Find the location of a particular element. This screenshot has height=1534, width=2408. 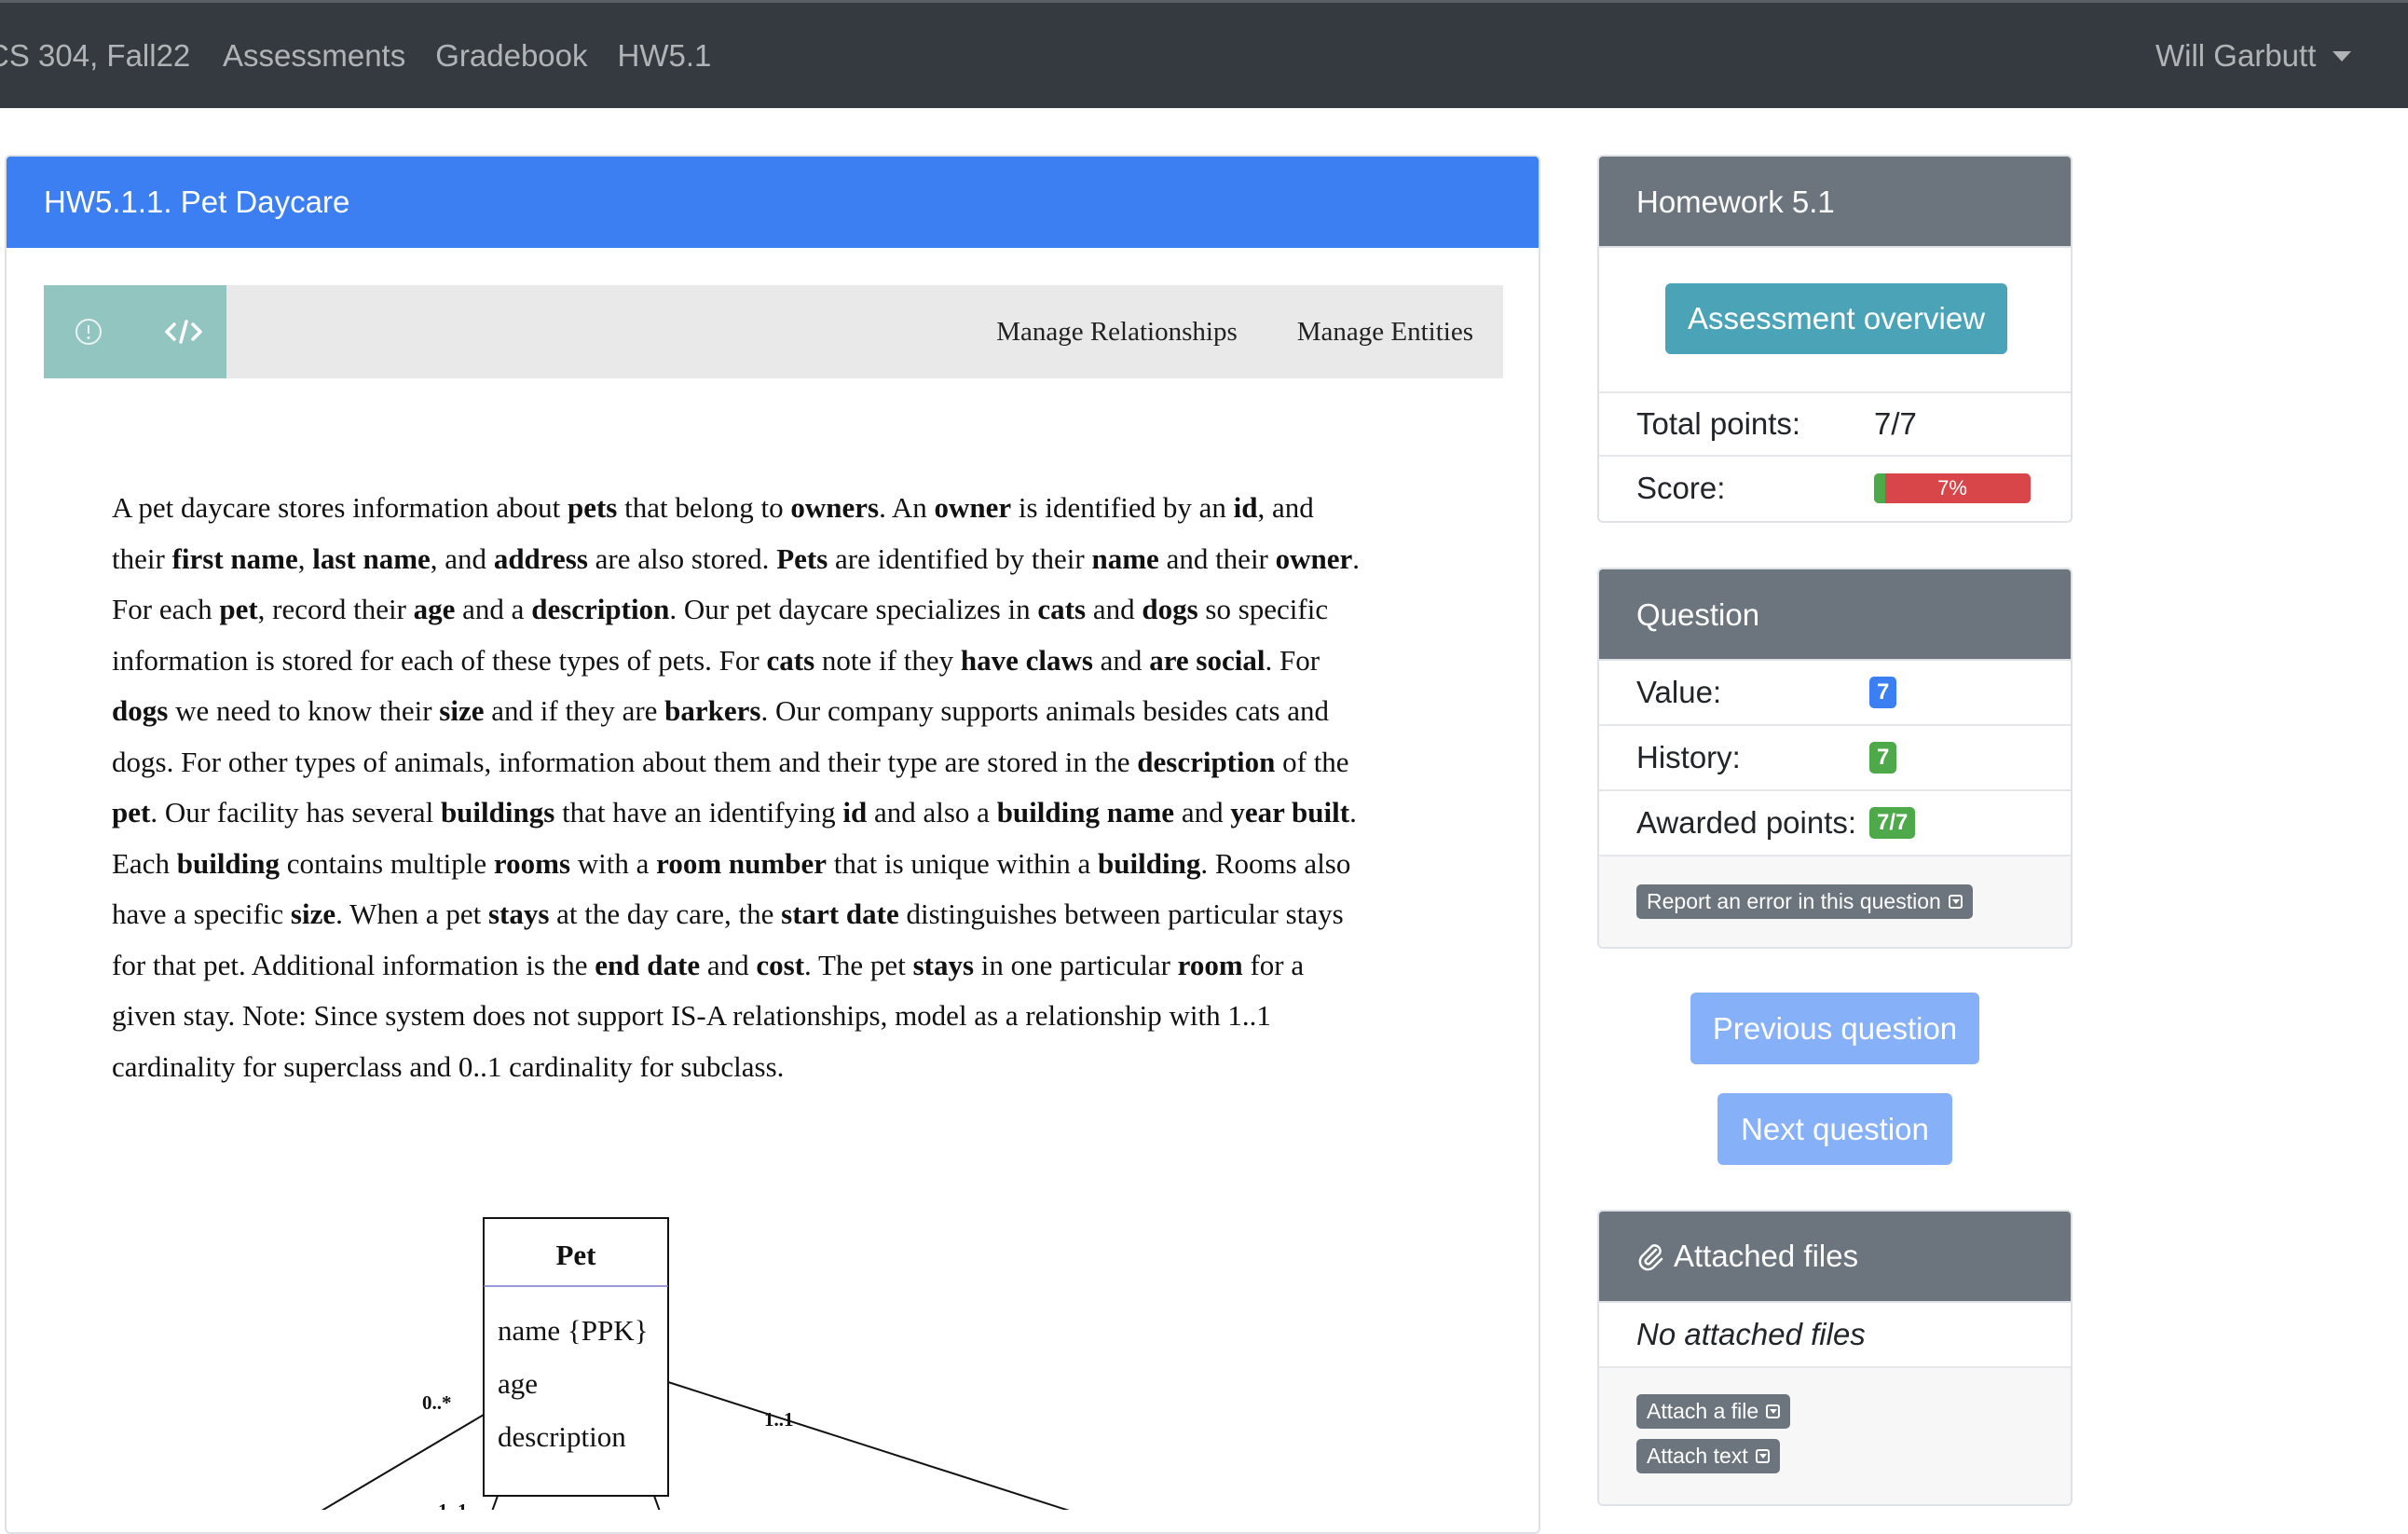

attach-footer: Attach a file Attach text is located at coordinates (1835, 1436).